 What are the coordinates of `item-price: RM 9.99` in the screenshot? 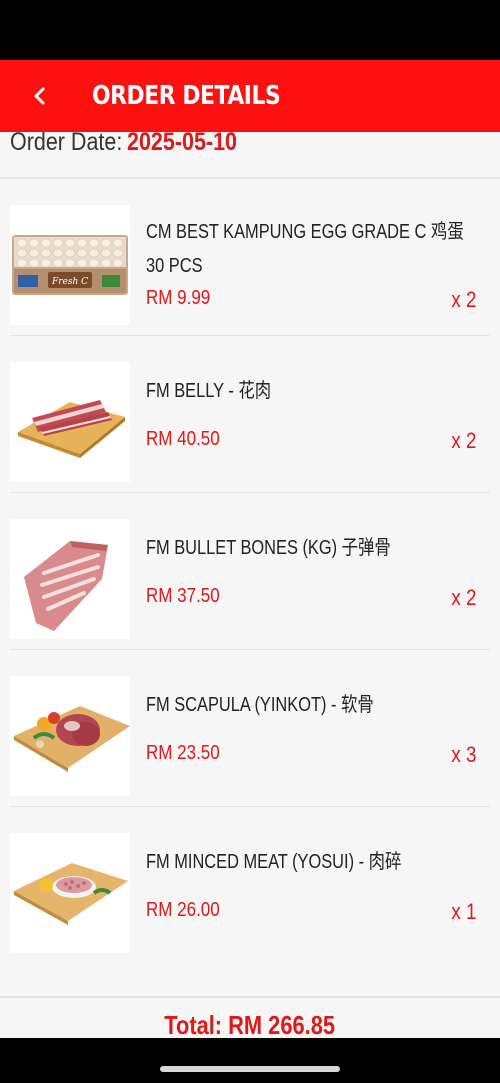 It's located at (178, 298).